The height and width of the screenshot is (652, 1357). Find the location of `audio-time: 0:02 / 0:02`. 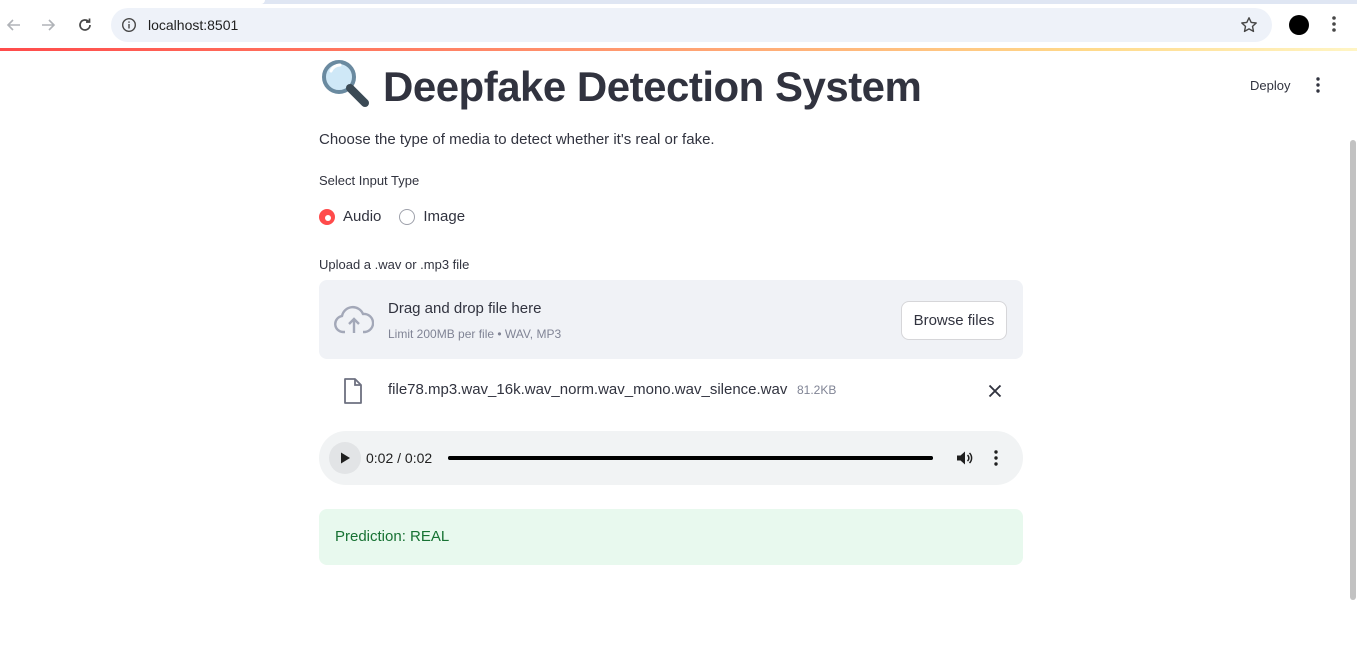

audio-time: 0:02 / 0:02 is located at coordinates (399, 458).